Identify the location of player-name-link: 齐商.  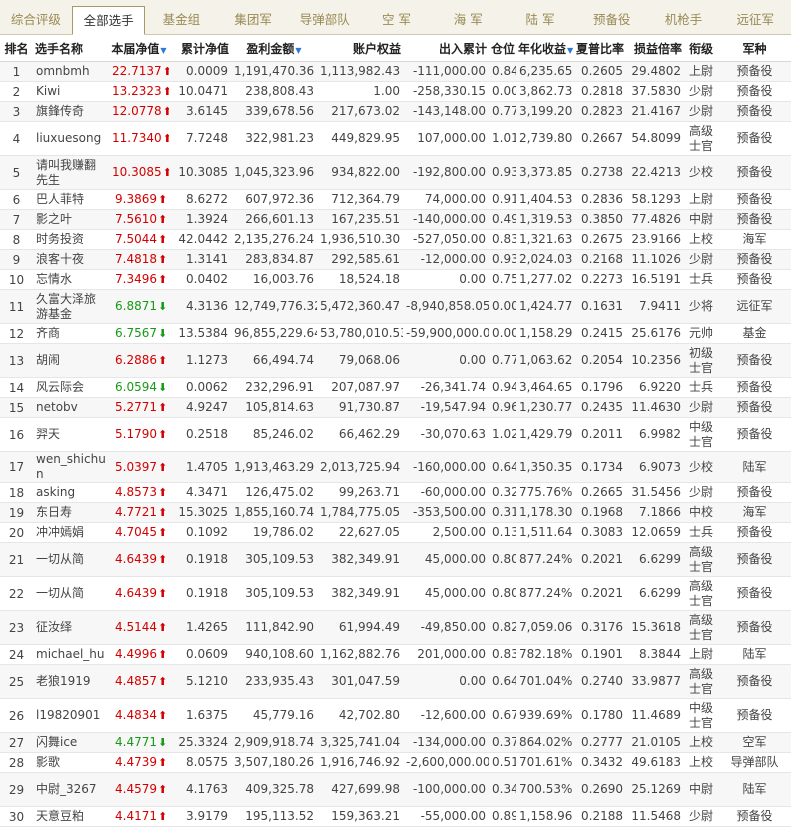
(71, 333).